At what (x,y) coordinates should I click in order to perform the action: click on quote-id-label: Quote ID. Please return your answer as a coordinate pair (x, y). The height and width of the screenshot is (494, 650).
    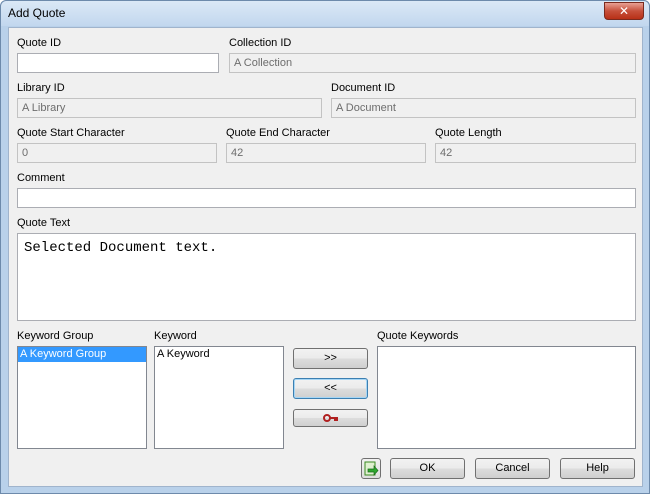
    Looking at the image, I should click on (39, 43).